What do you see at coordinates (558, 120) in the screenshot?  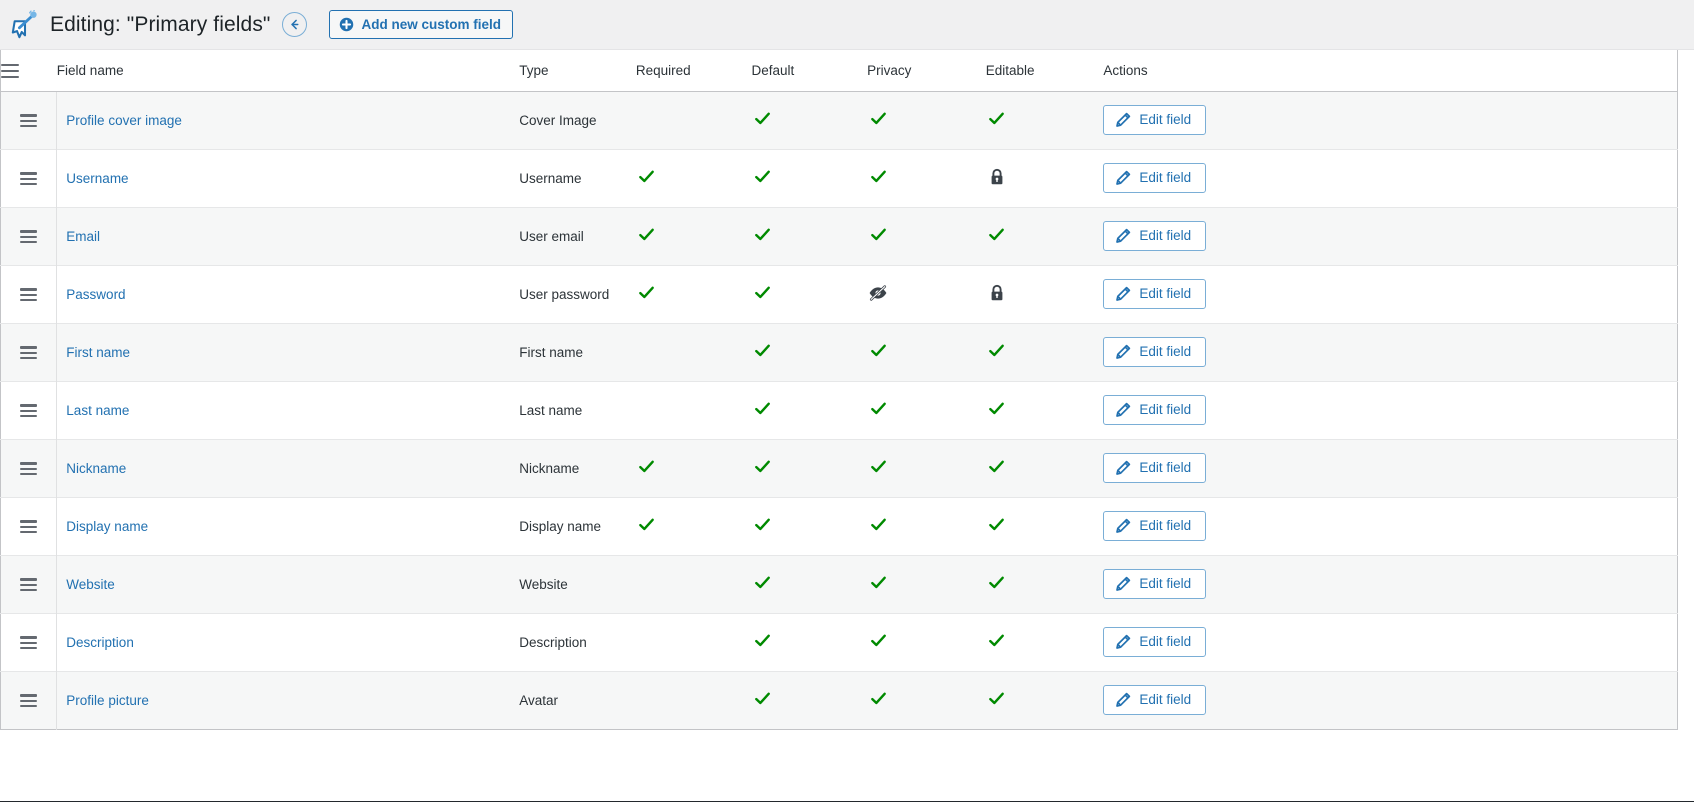 I see `cell-type: Cover Image` at bounding box center [558, 120].